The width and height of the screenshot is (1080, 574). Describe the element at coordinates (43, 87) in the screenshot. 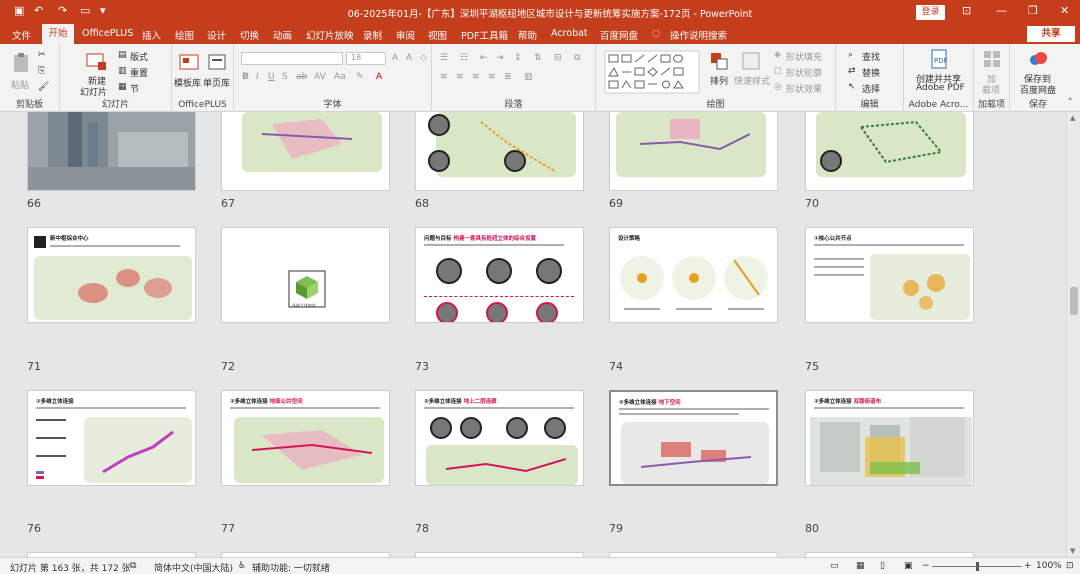

I see `format-painter-icon: 🖌` at that location.